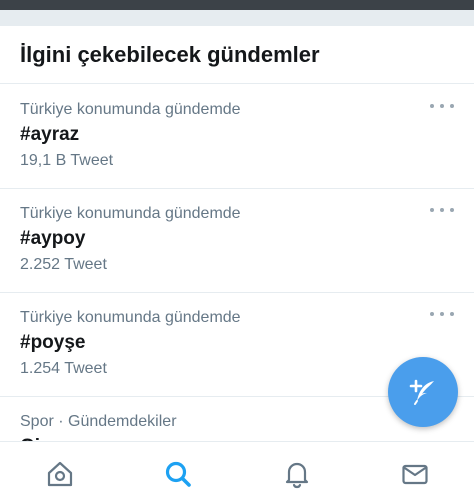 Image resolution: width=474 pixels, height=504 pixels. I want to click on bell-icon, so click(297, 475).